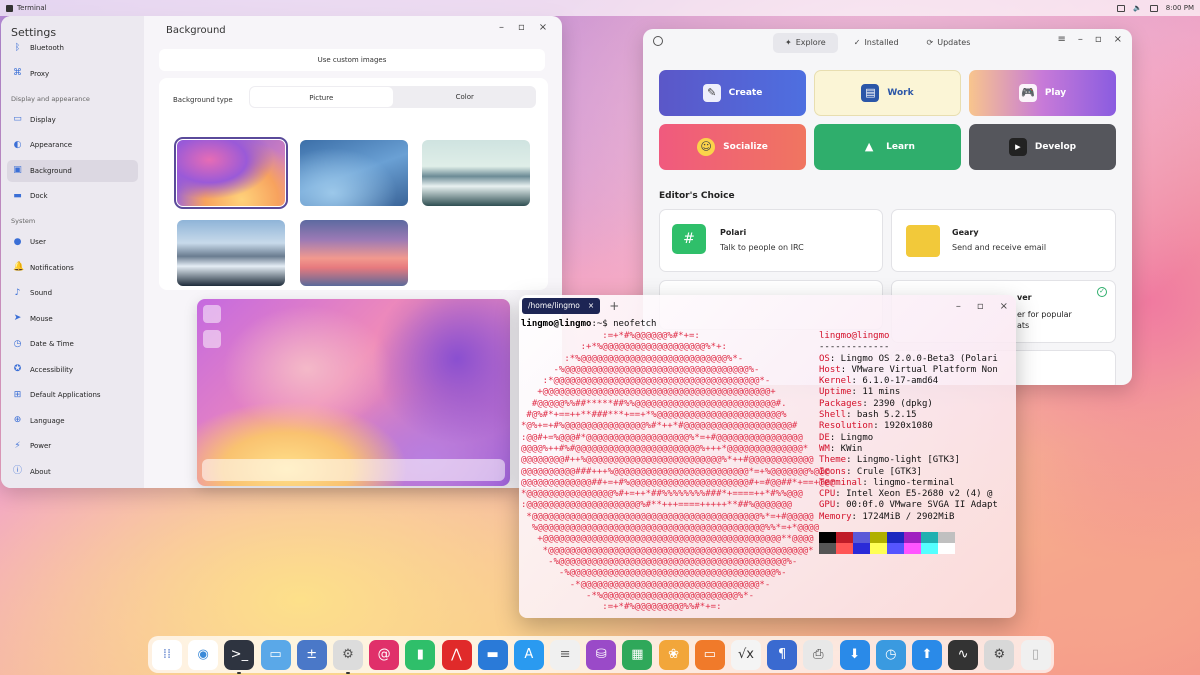 The image size is (1200, 675). I want to click on info-value: : bash 5.2.15, so click(881, 415).